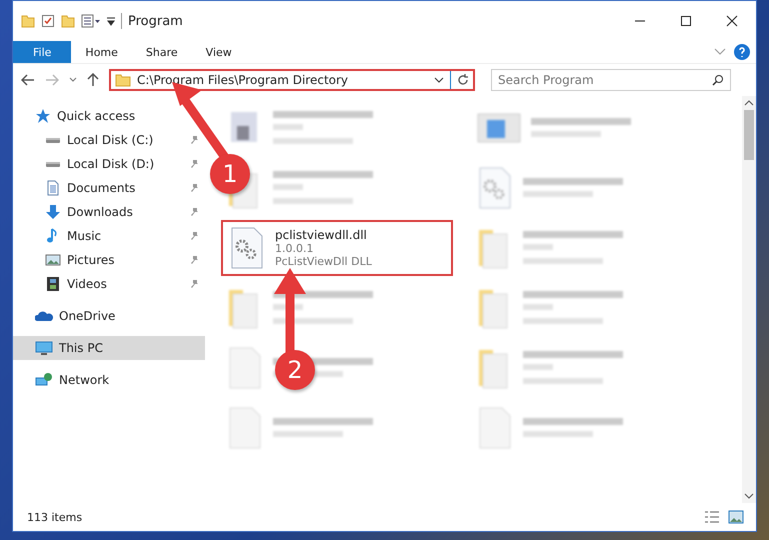 The image size is (769, 540). Describe the element at coordinates (109, 348) in the screenshot. I see `sidebar-item: This PC` at that location.